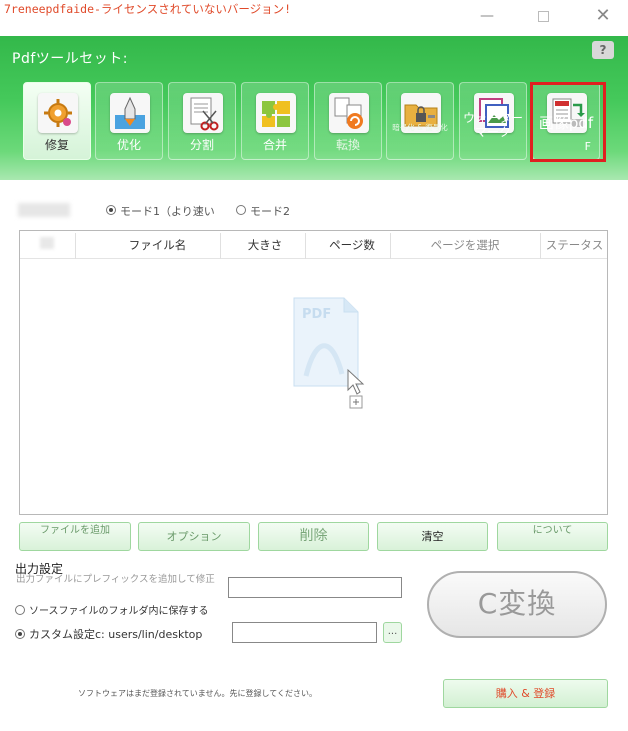 This screenshot has height=731, width=628. I want to click on help-button: ?, so click(603, 50).